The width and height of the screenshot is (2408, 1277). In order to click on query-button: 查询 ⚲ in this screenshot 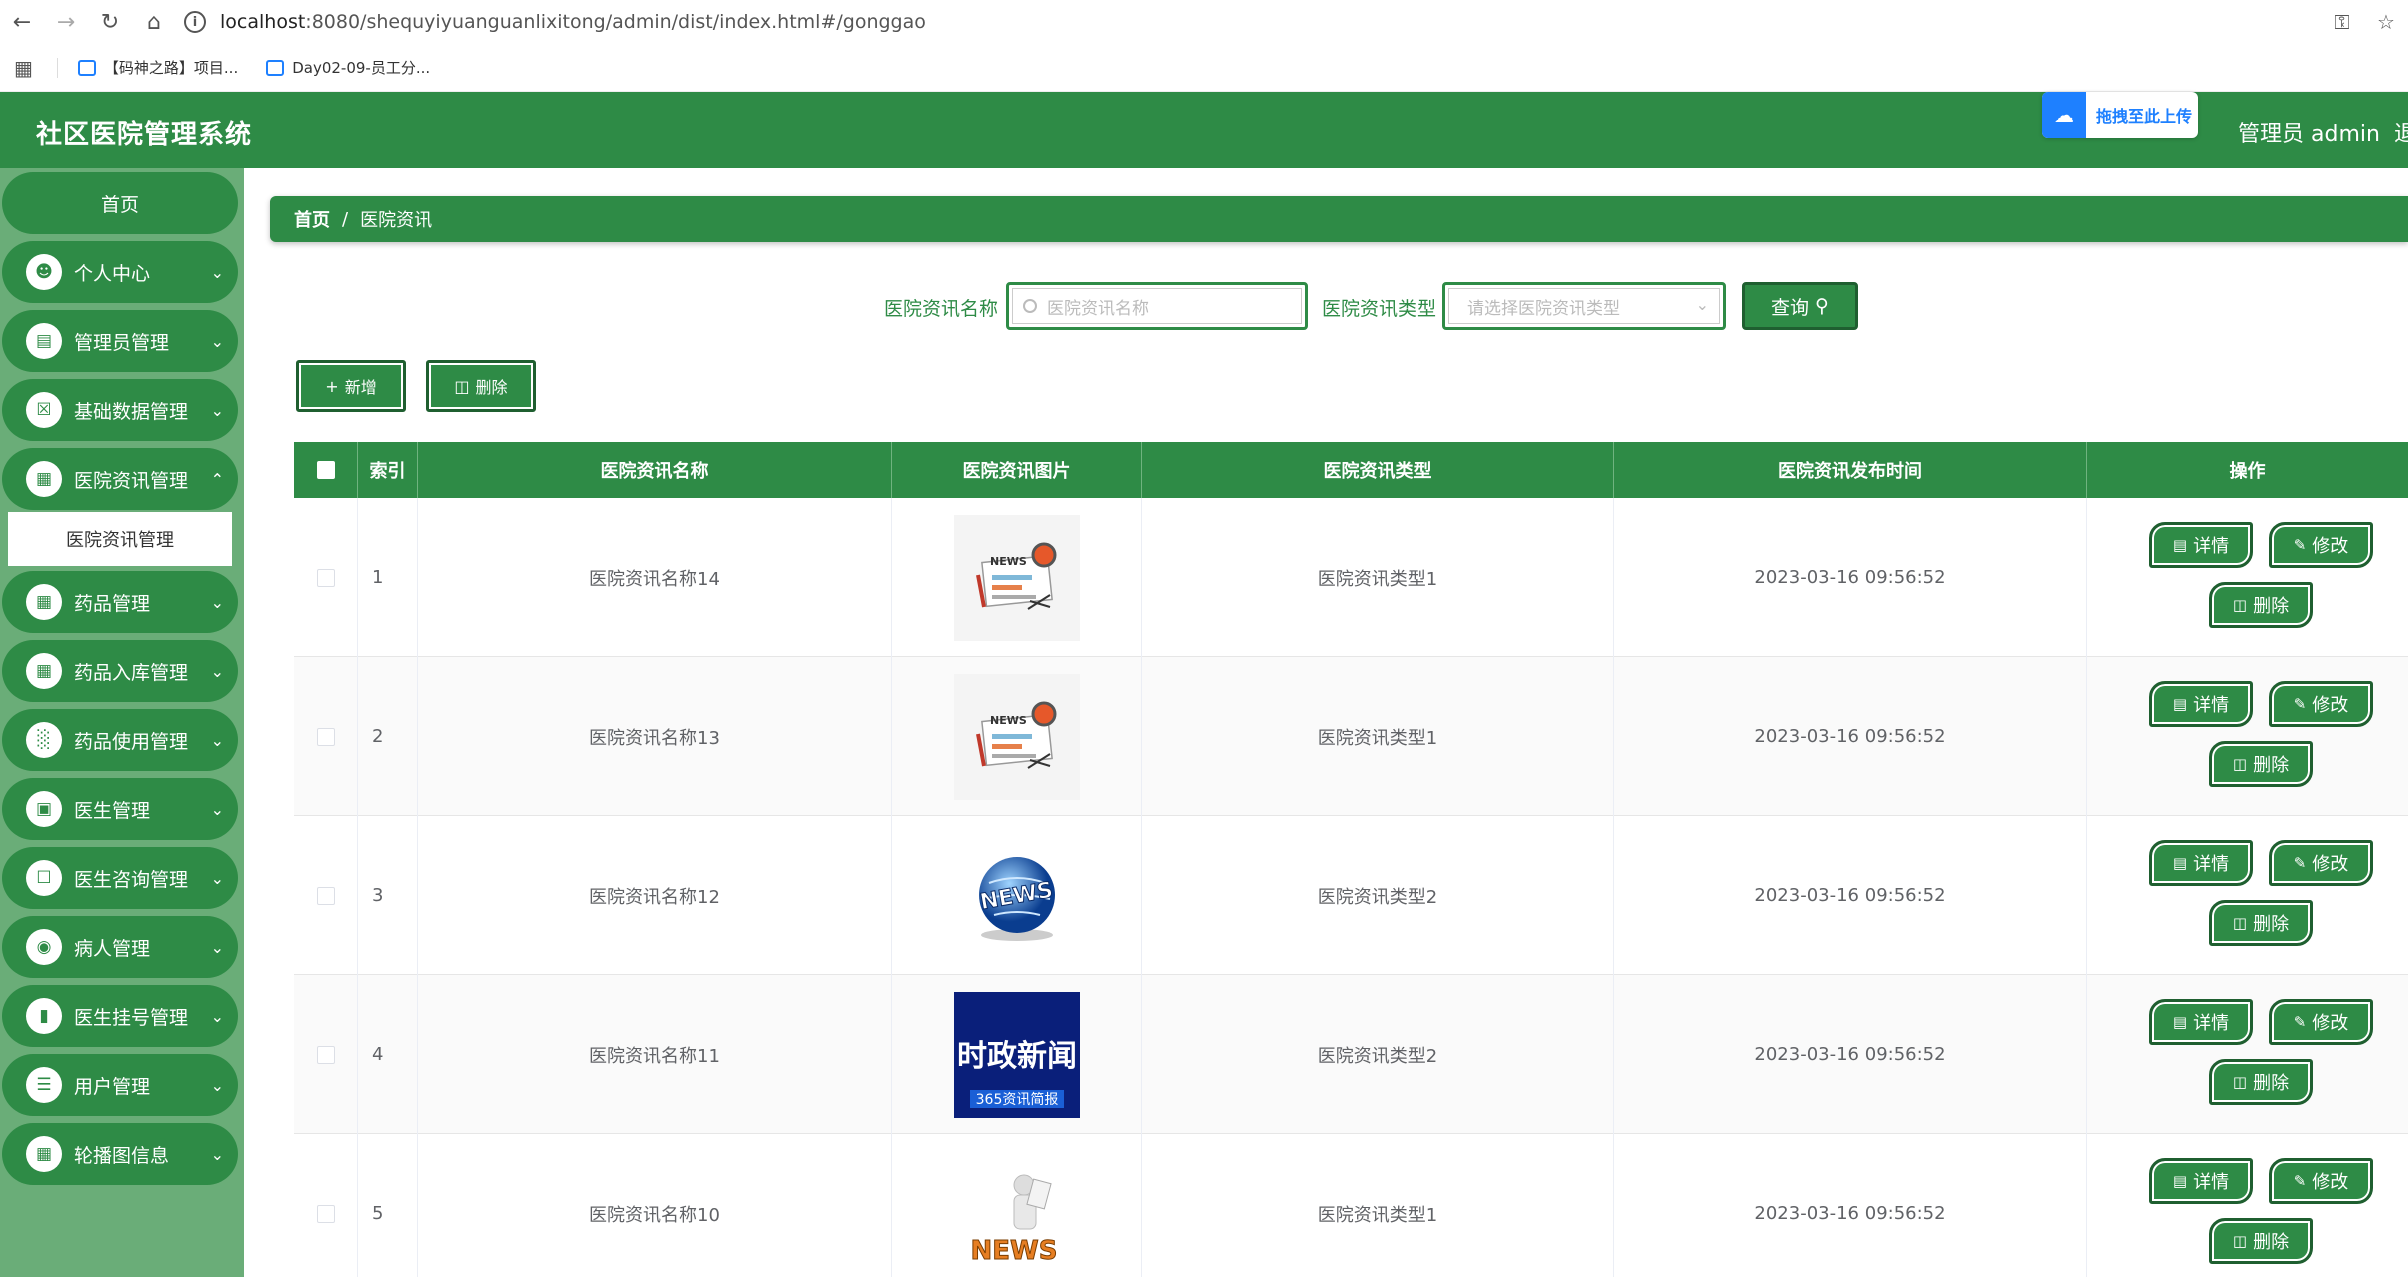, I will do `click(1800, 306)`.